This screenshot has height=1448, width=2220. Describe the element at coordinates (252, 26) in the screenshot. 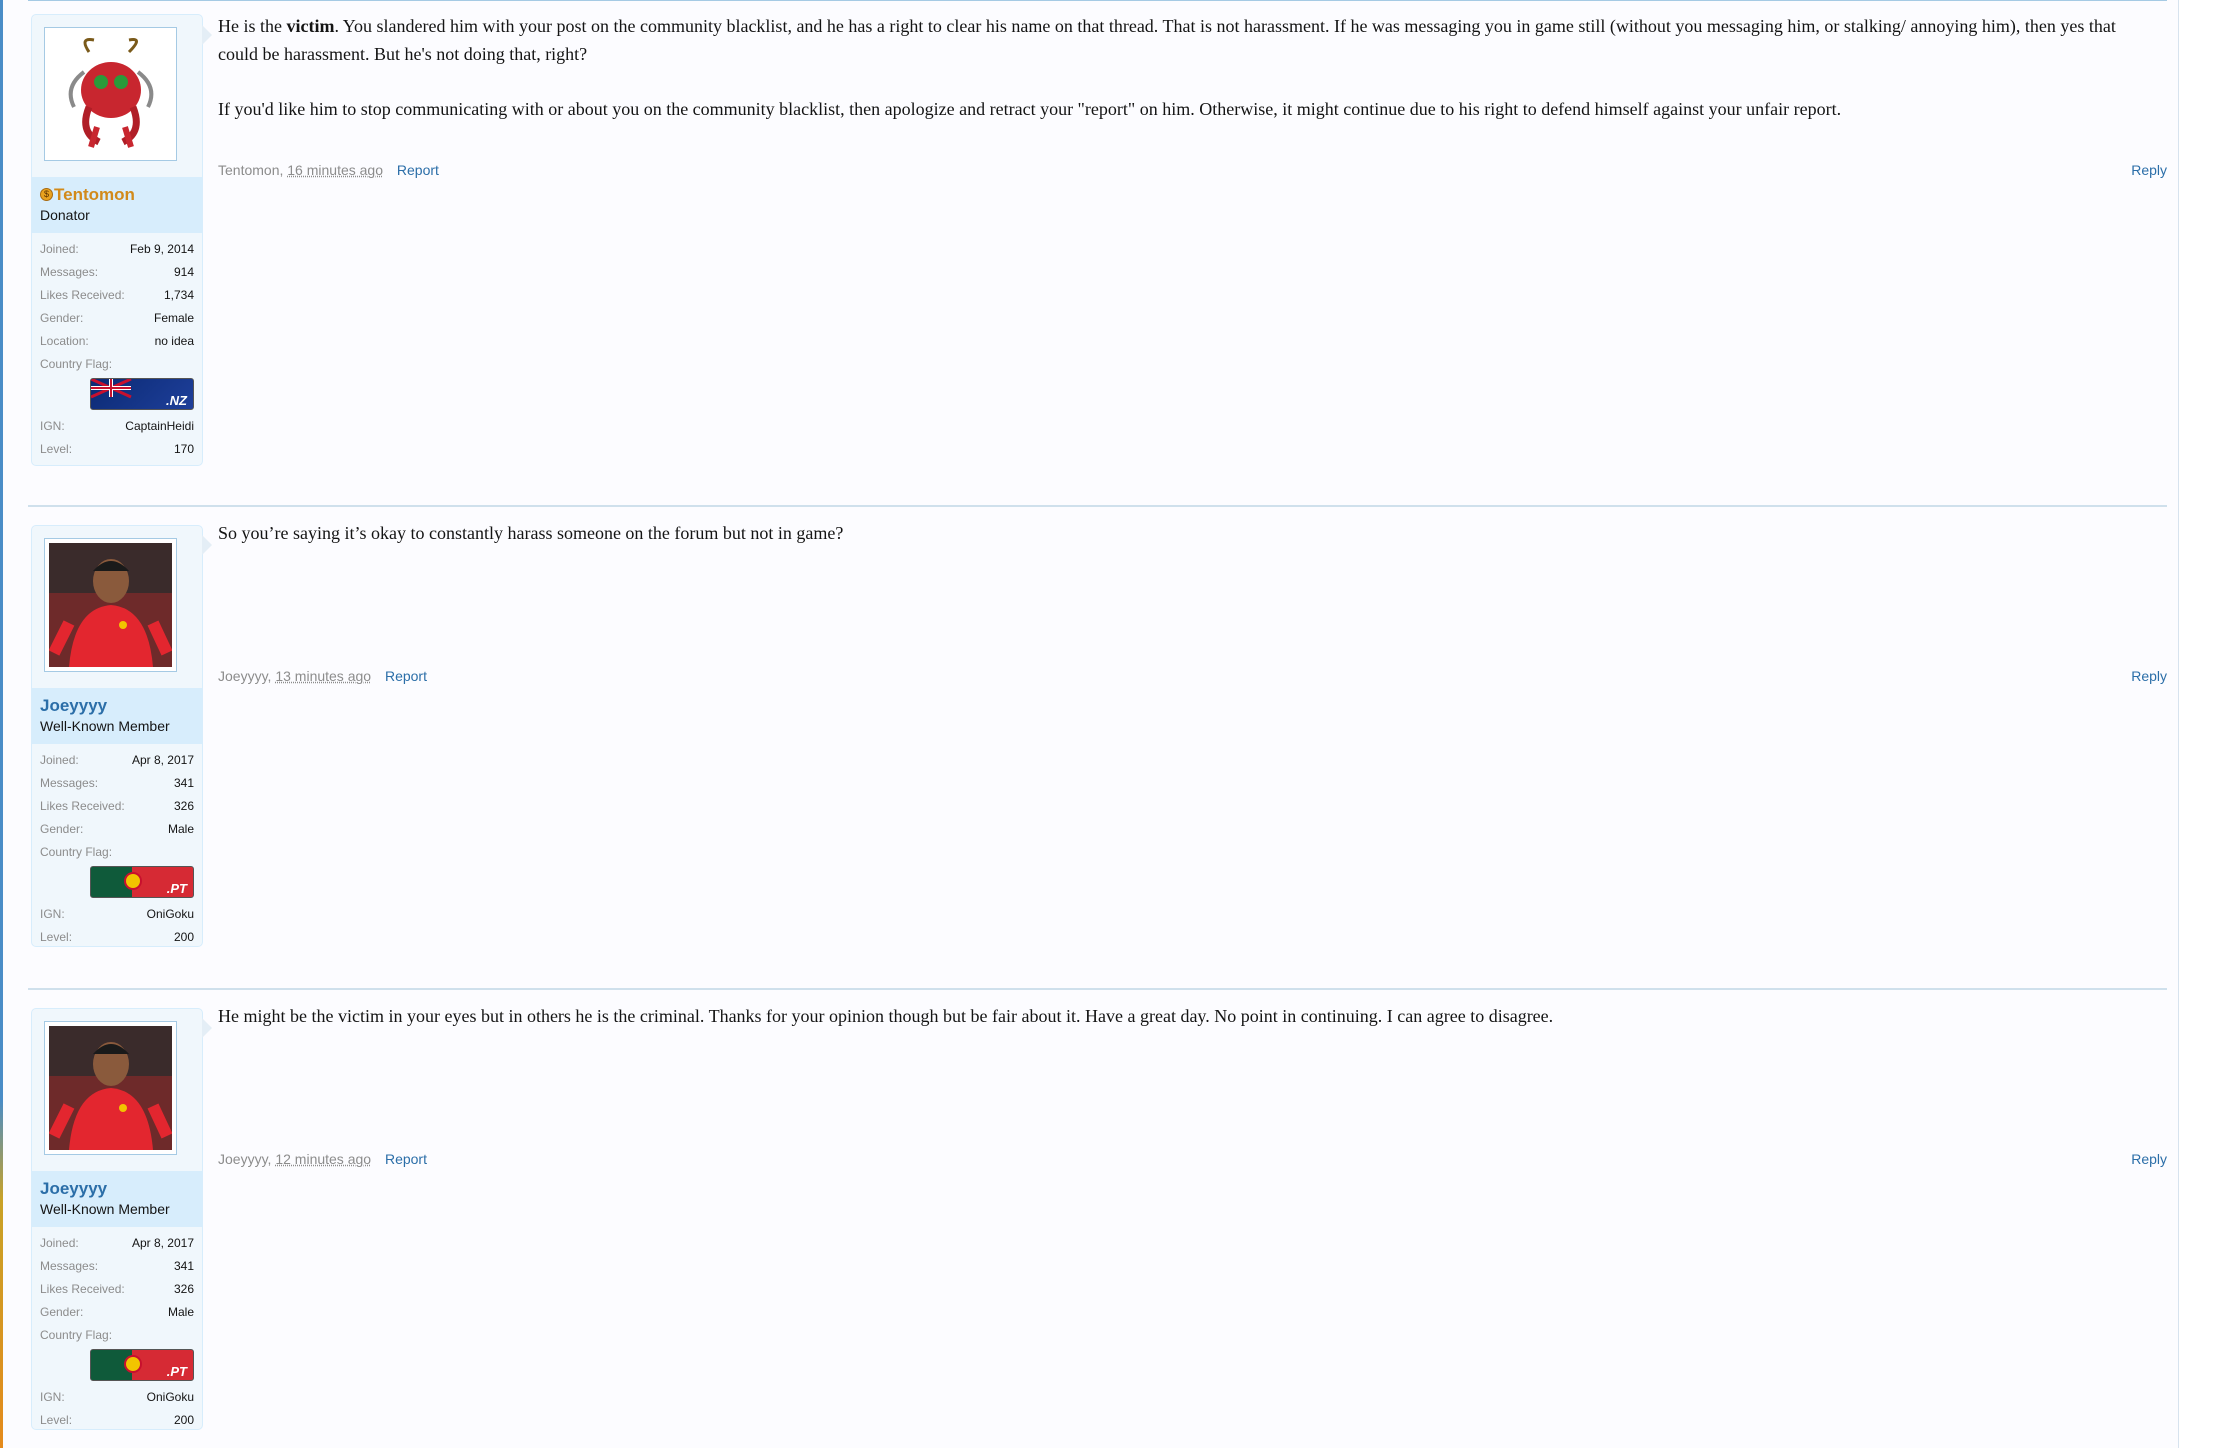

I see `text-fragment: He is the` at that location.